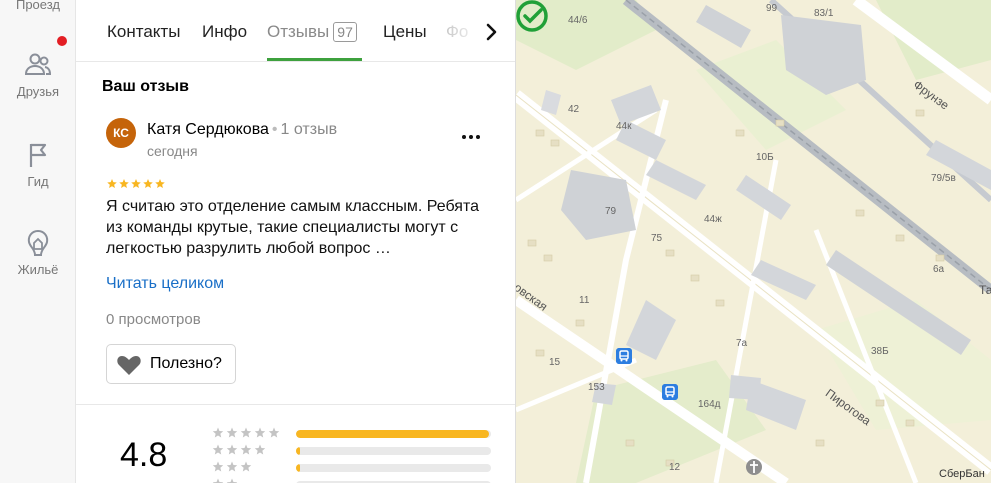  I want to click on rail-item-housing: Жильё, so click(38, 252).